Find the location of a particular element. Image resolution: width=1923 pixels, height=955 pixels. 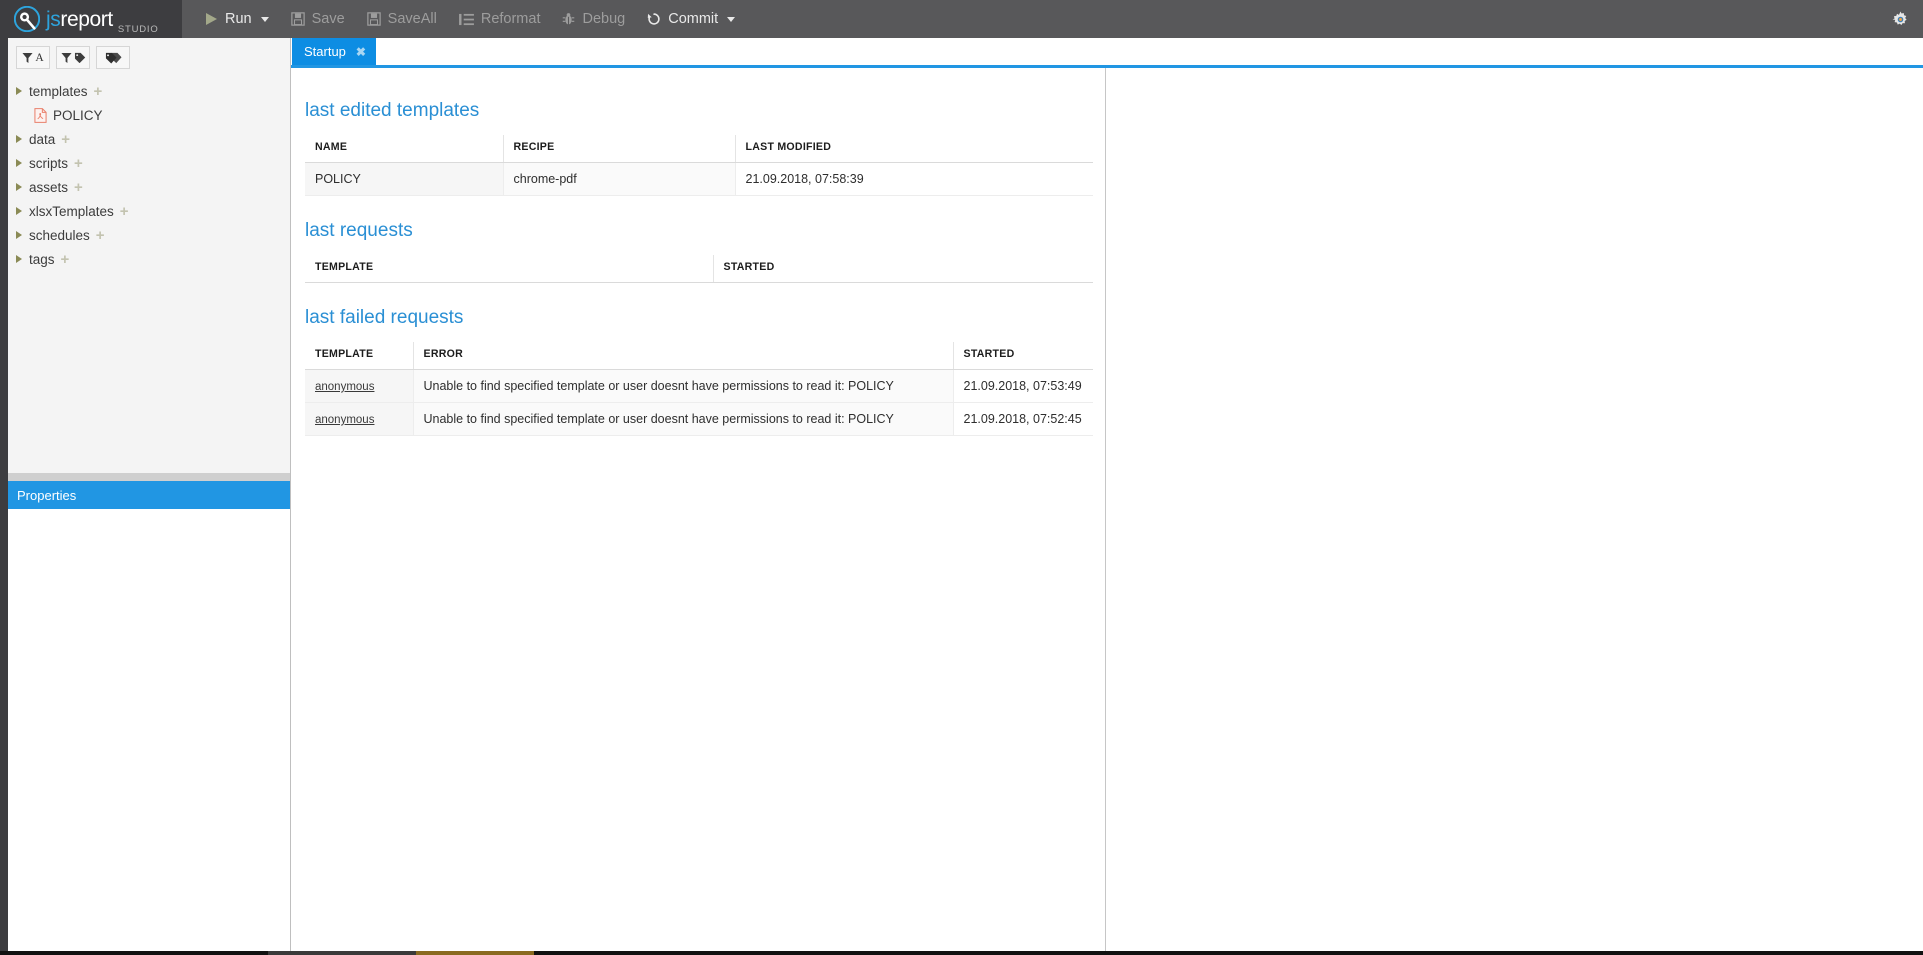

tree-item-label: scripts is located at coordinates (49, 163).